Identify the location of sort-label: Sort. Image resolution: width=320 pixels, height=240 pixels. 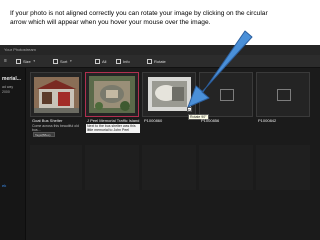
(64, 61).